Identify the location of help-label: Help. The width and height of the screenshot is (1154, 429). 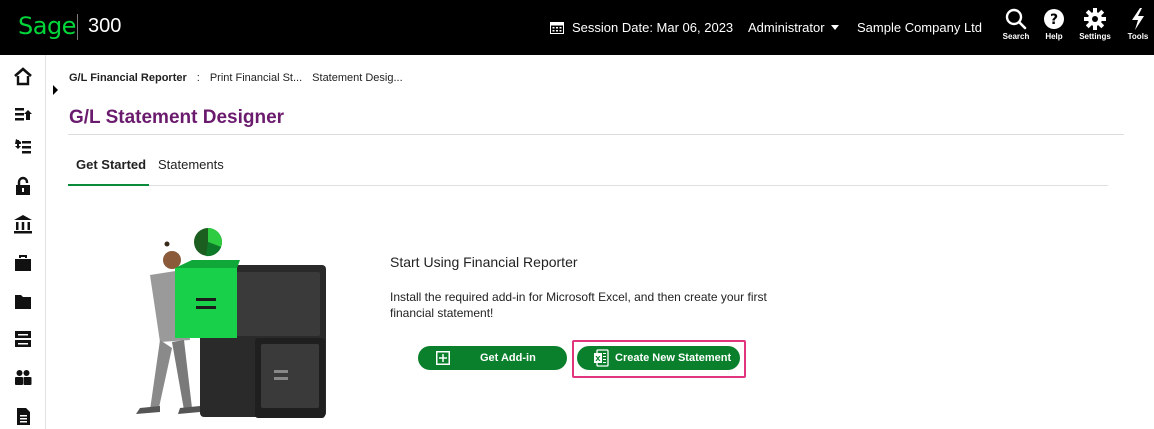
(1054, 36).